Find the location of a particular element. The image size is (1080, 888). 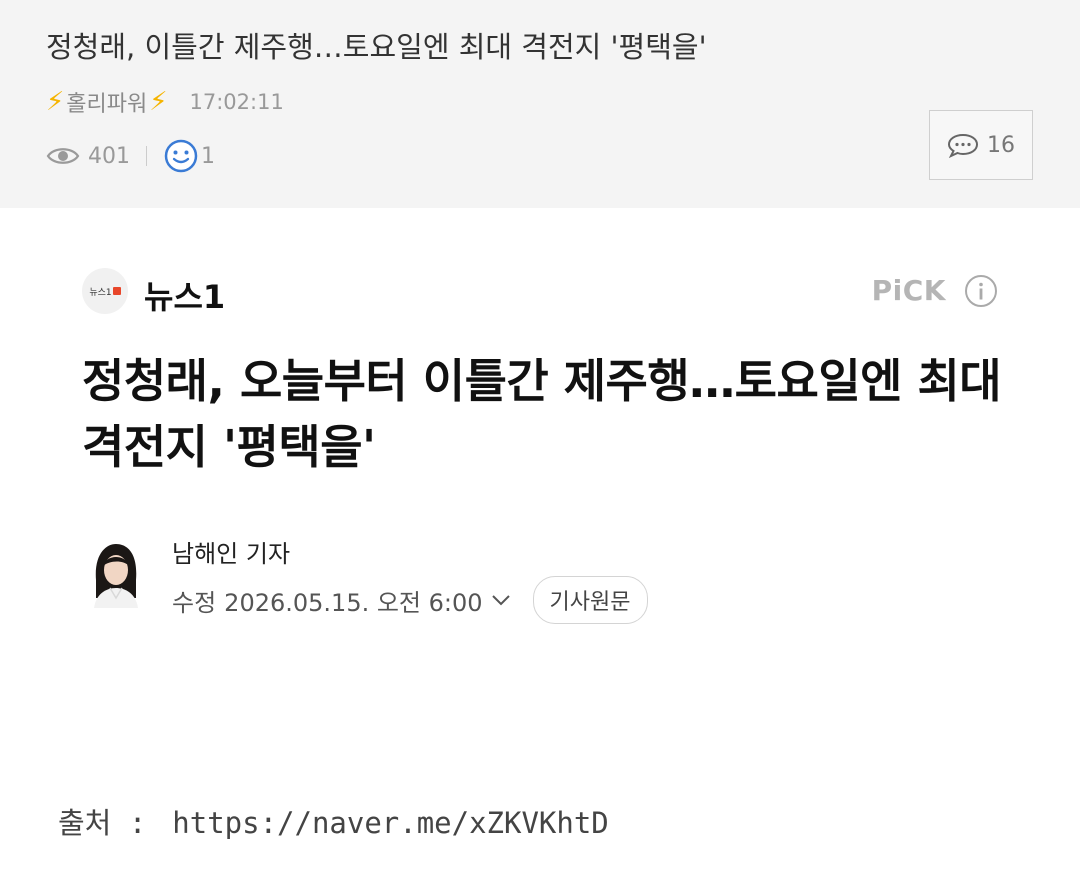

reaction-count: 1 is located at coordinates (208, 156).